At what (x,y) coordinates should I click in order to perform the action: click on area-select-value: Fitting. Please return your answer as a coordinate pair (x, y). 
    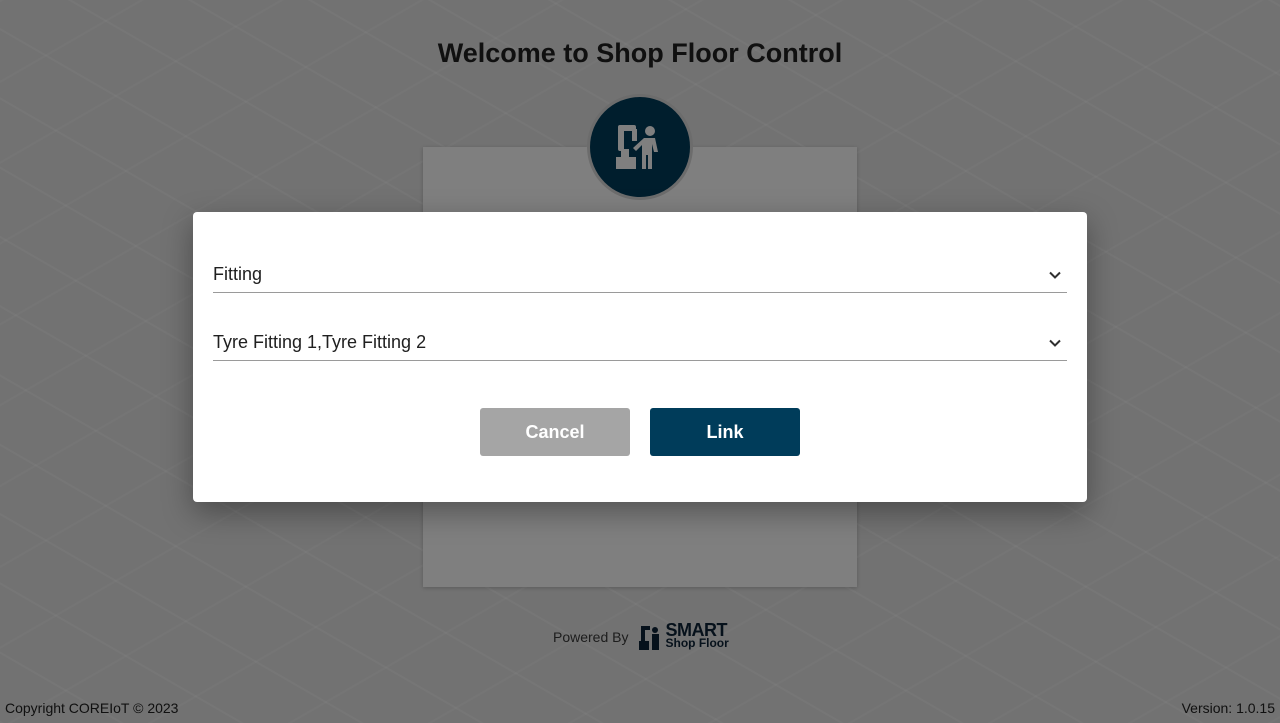
    Looking at the image, I should click on (238, 274).